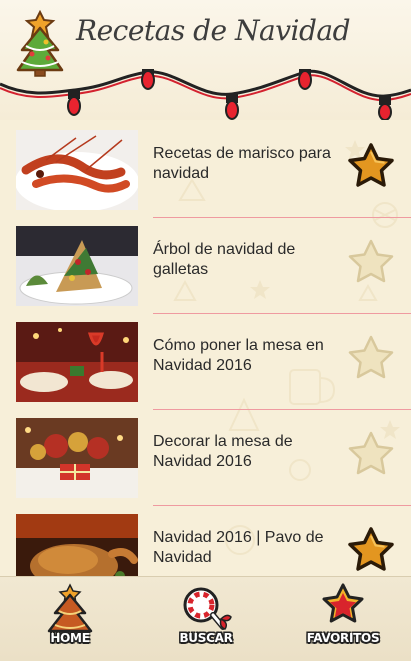 The height and width of the screenshot is (661, 411). What do you see at coordinates (70, 638) in the screenshot?
I see `nav-home-label: HOME` at bounding box center [70, 638].